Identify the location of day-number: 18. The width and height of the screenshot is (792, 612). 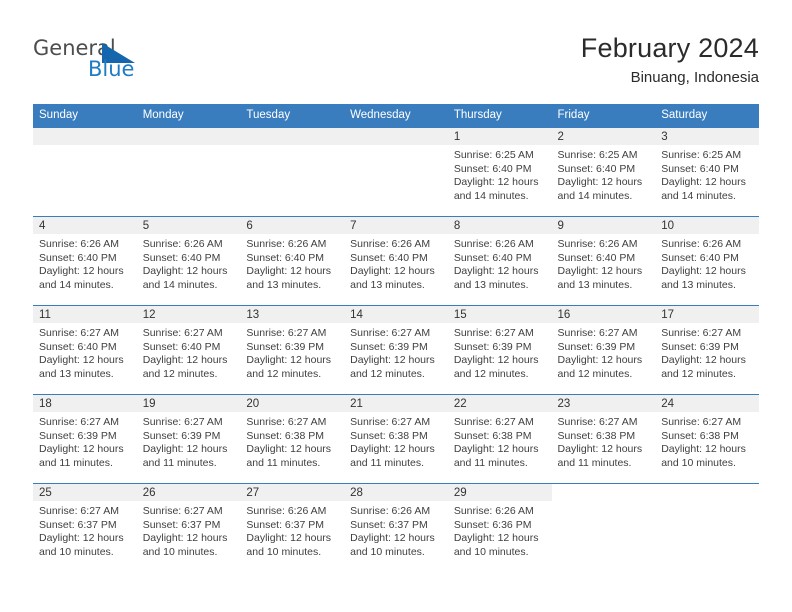
(85, 403).